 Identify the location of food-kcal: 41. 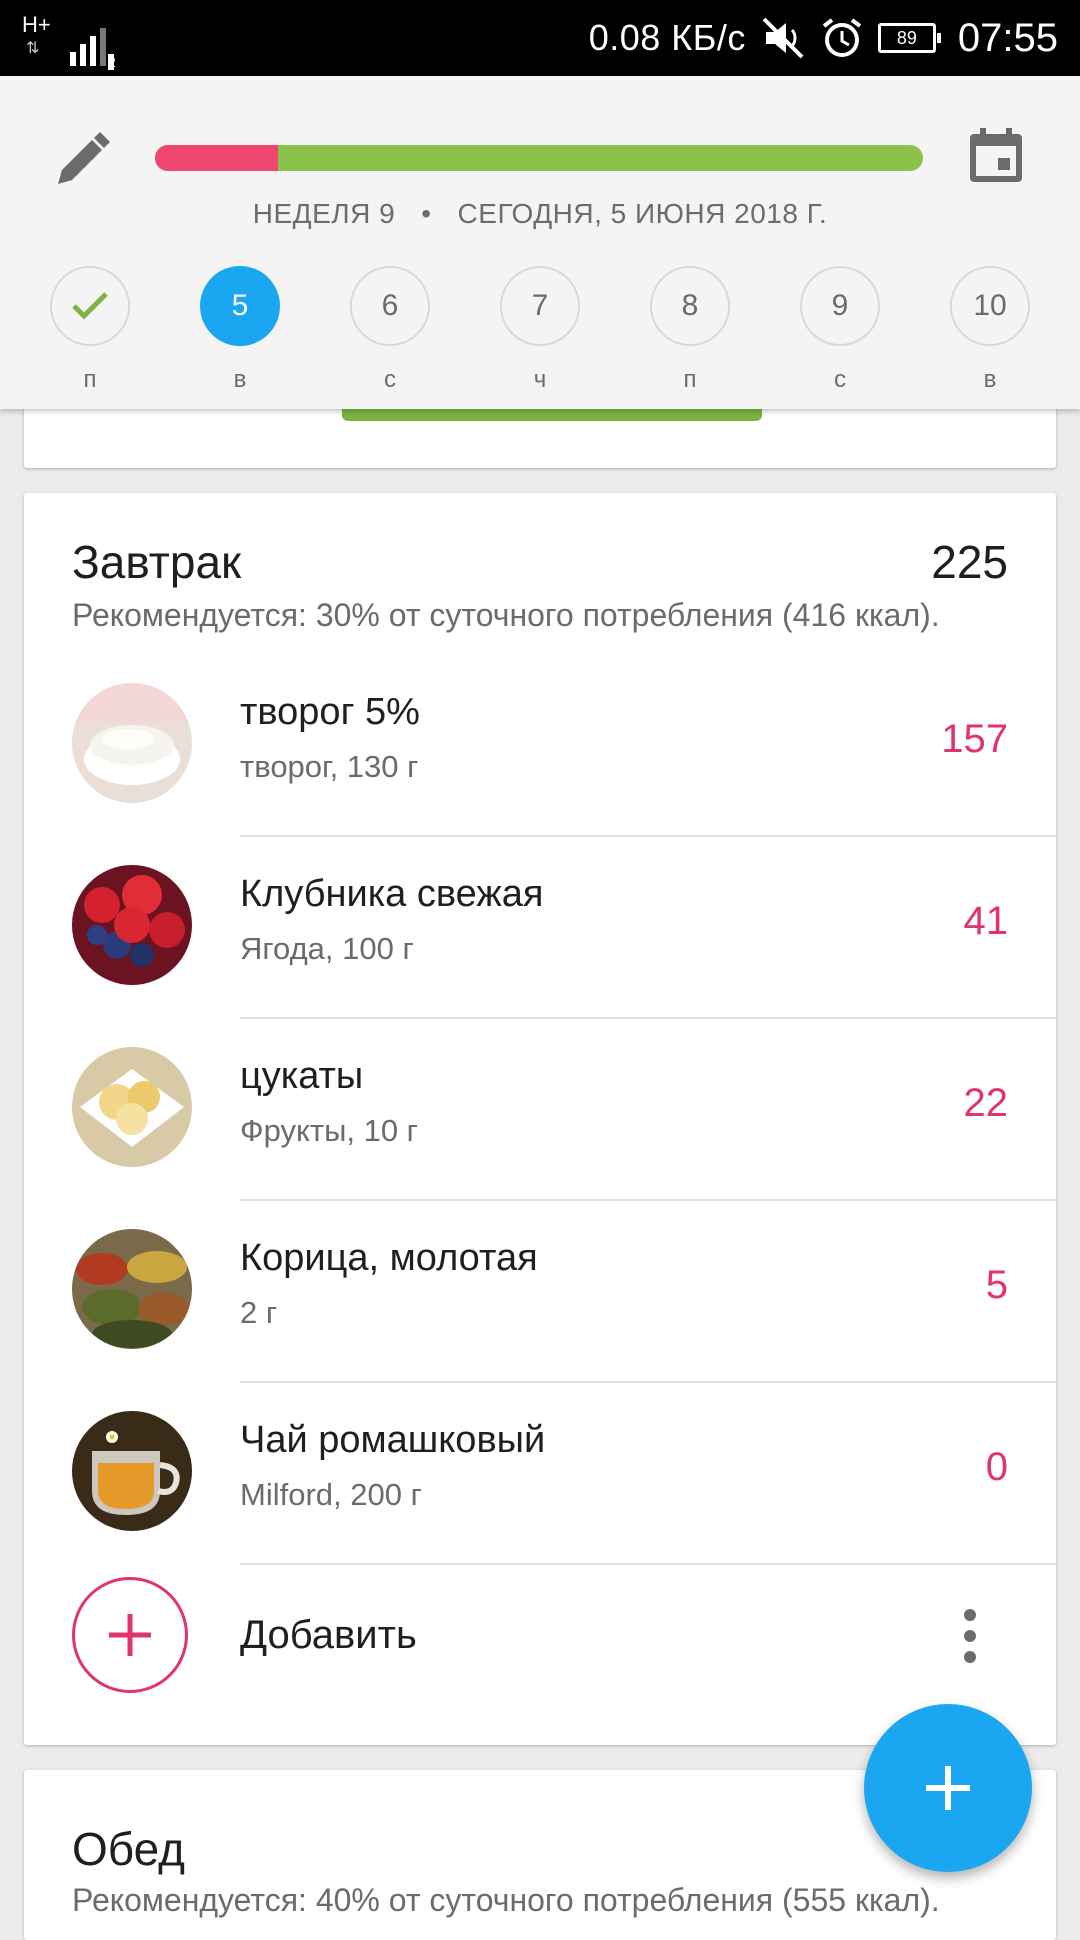
(986, 921).